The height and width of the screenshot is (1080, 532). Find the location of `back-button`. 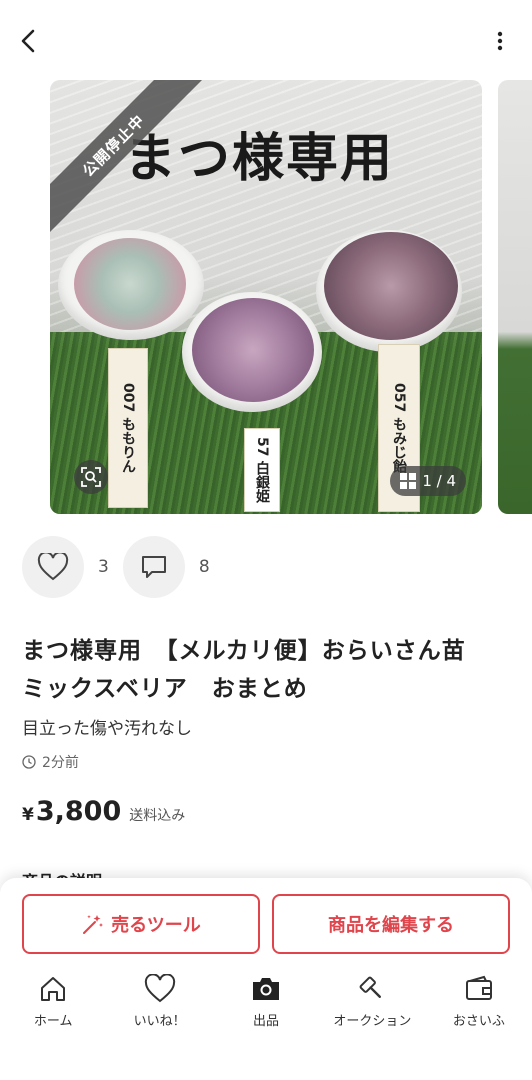

back-button is located at coordinates (29, 41).